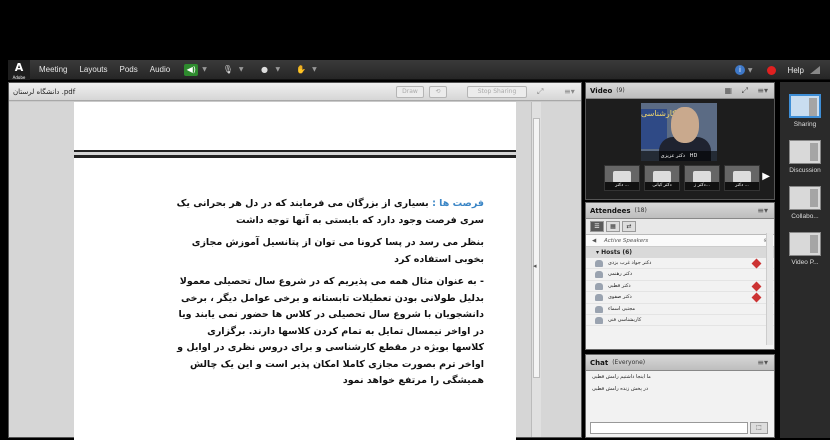  Describe the element at coordinates (769, 289) in the screenshot. I see `attendees-scrollbar` at that location.